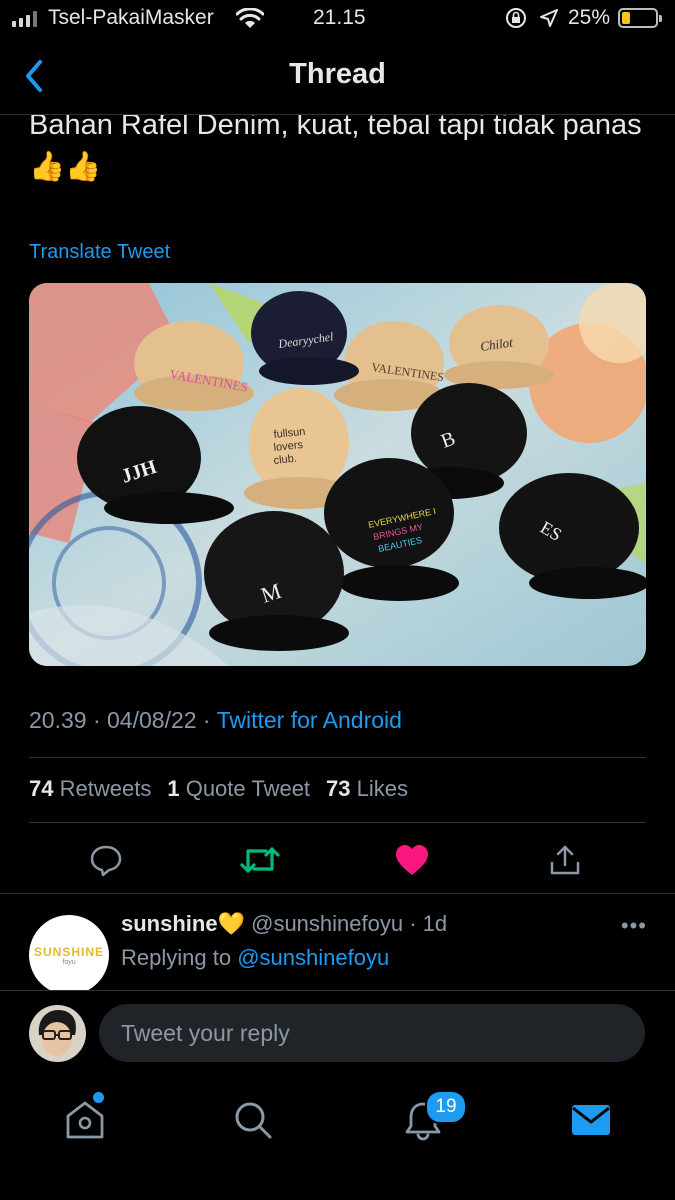 This screenshot has width=675, height=1200. I want to click on tab-bar: 19, so click(337, 1137).